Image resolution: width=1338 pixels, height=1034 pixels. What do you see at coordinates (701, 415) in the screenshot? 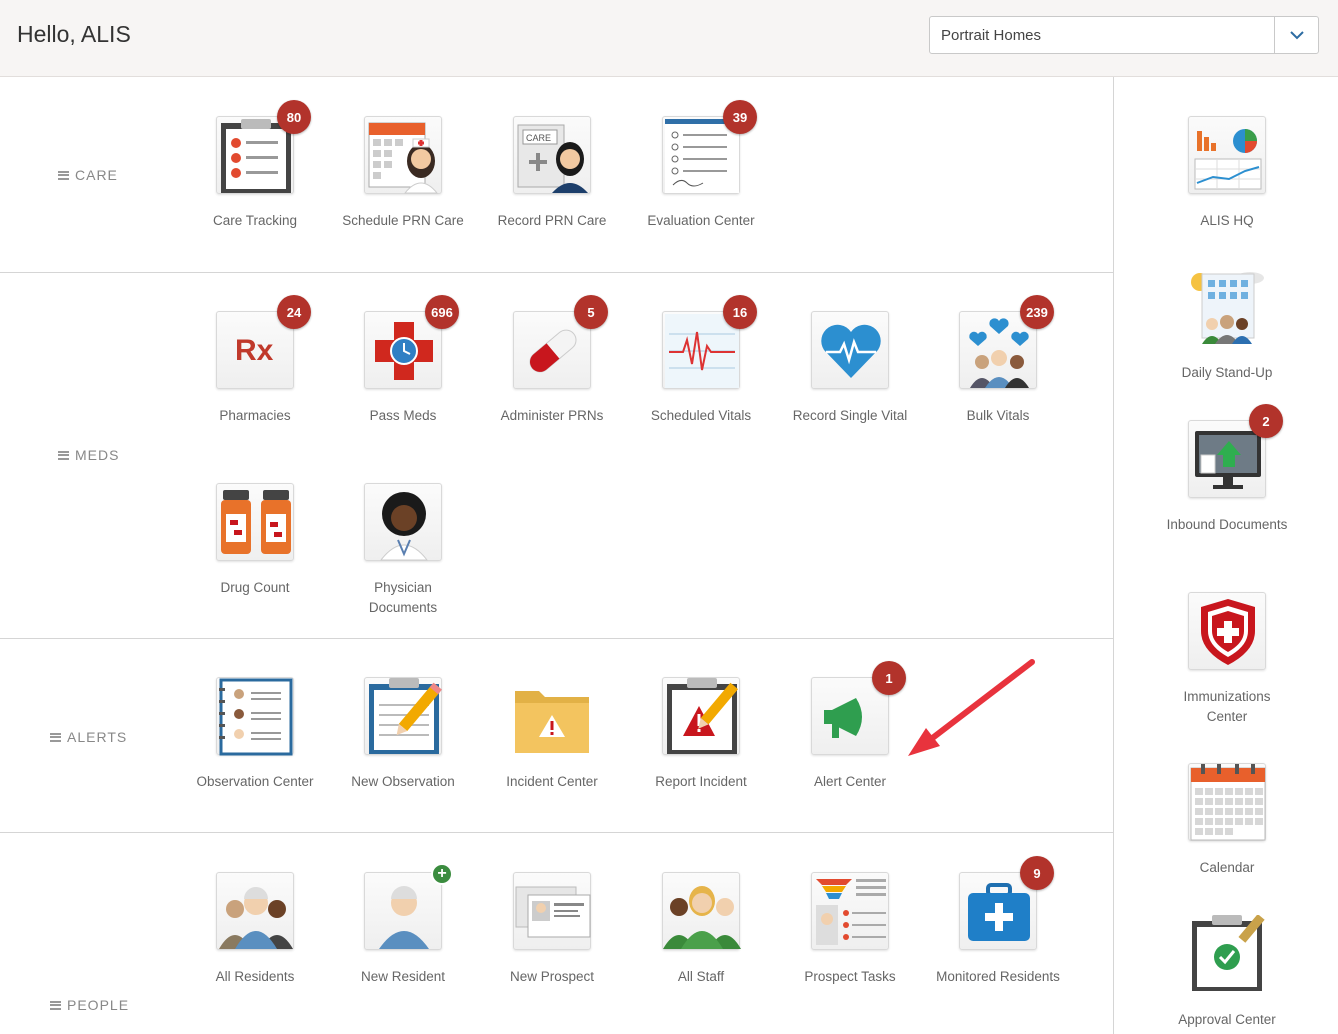
I see `tile-label: Scheduled Vitals` at bounding box center [701, 415].